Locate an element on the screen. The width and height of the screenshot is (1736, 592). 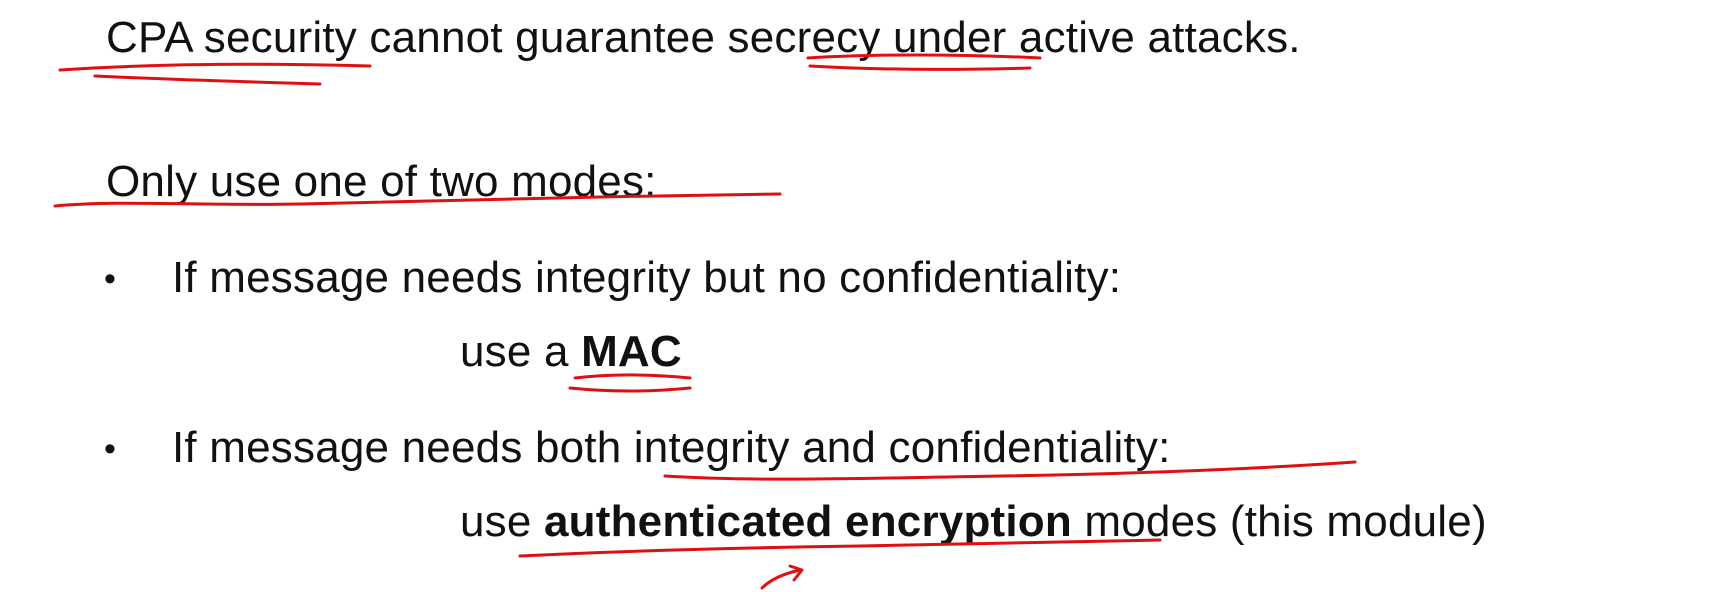
bullet-1-prefix: use a is located at coordinates (521, 351).